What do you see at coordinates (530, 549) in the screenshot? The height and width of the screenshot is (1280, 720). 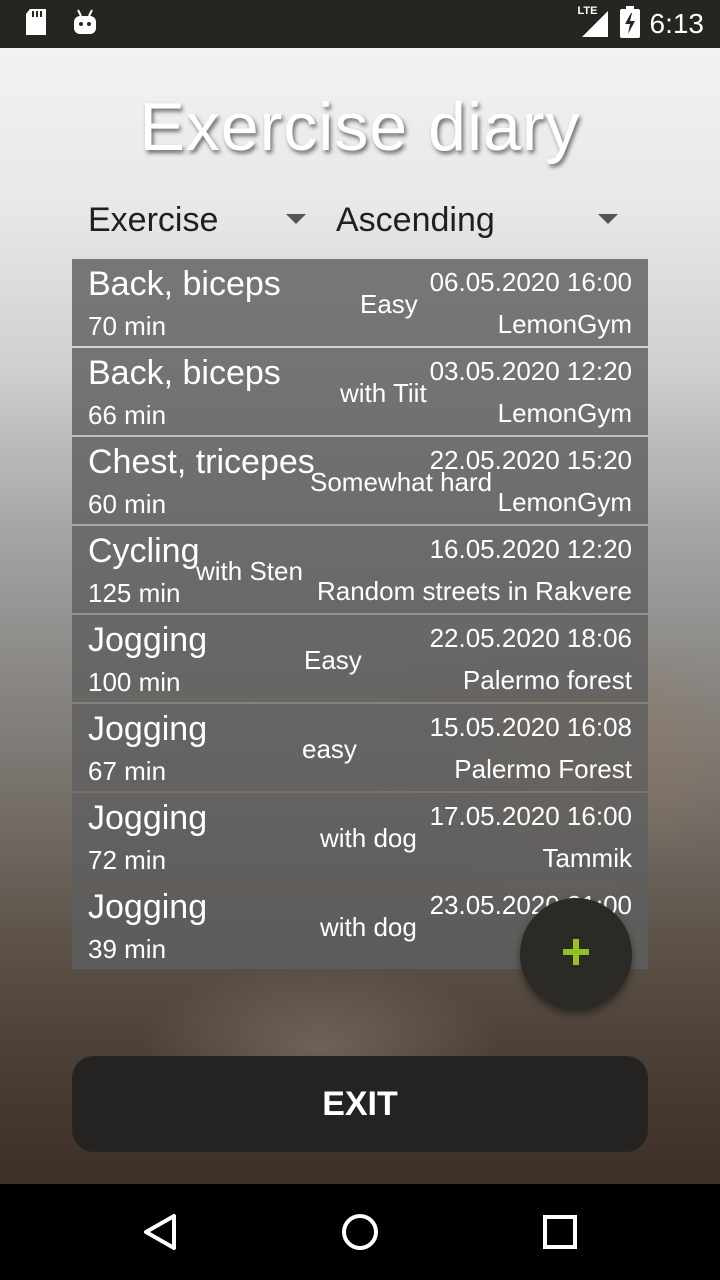 I see `exercise-datetime: 16.05.2020 12:20` at bounding box center [530, 549].